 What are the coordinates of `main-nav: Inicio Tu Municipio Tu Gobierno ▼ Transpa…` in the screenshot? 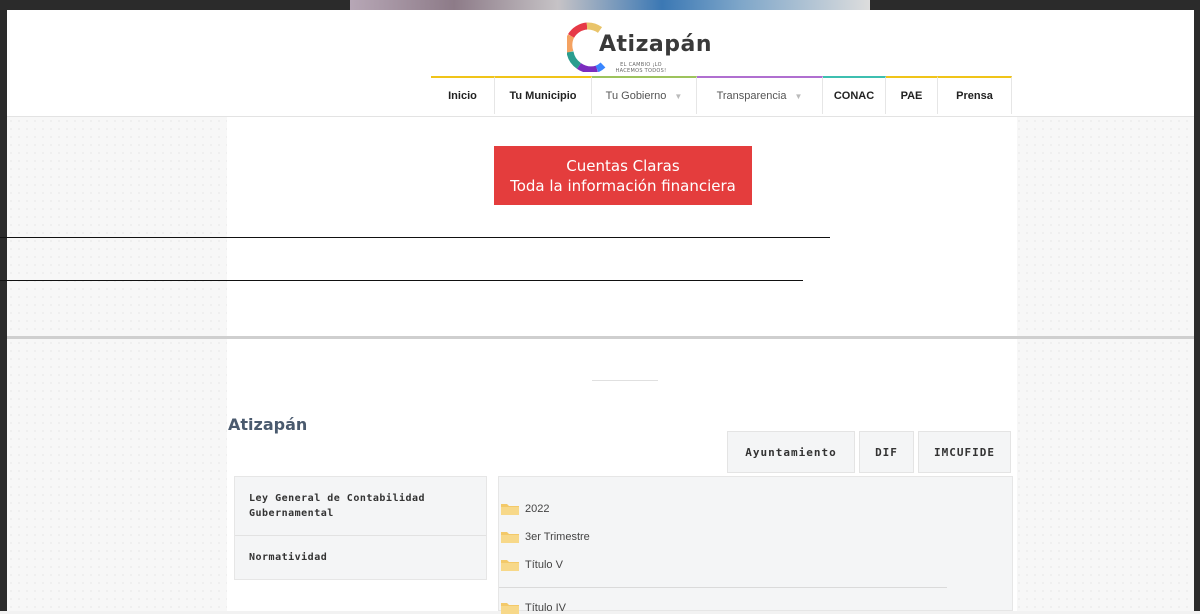 It's located at (721, 96).